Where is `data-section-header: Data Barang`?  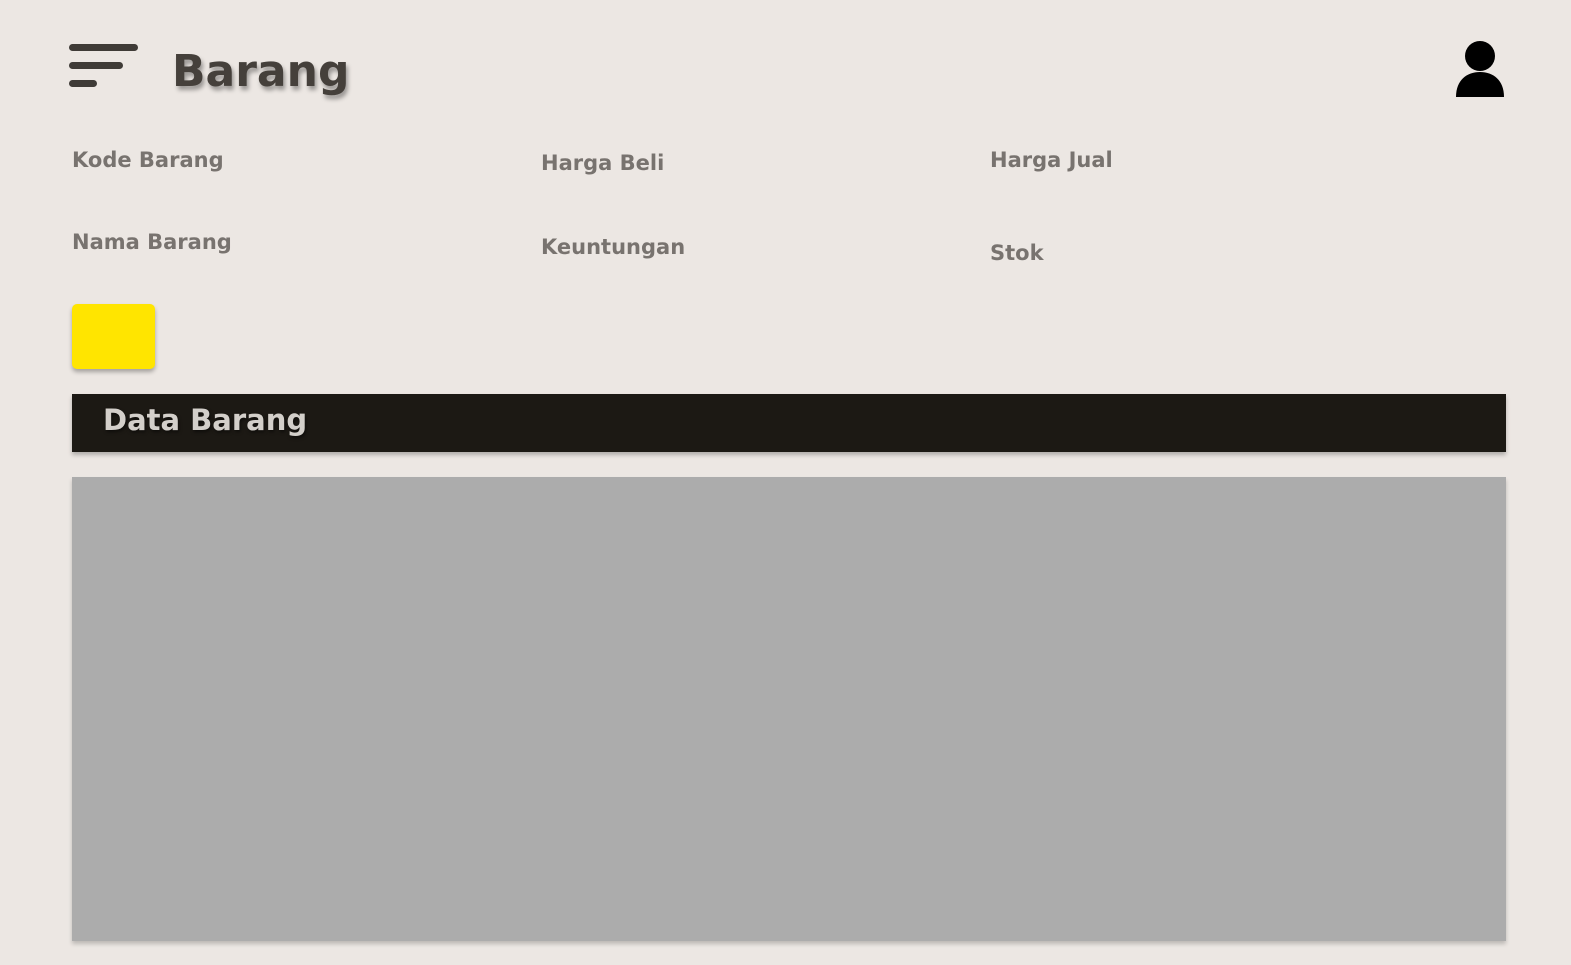
data-section-header: Data Barang is located at coordinates (789, 423).